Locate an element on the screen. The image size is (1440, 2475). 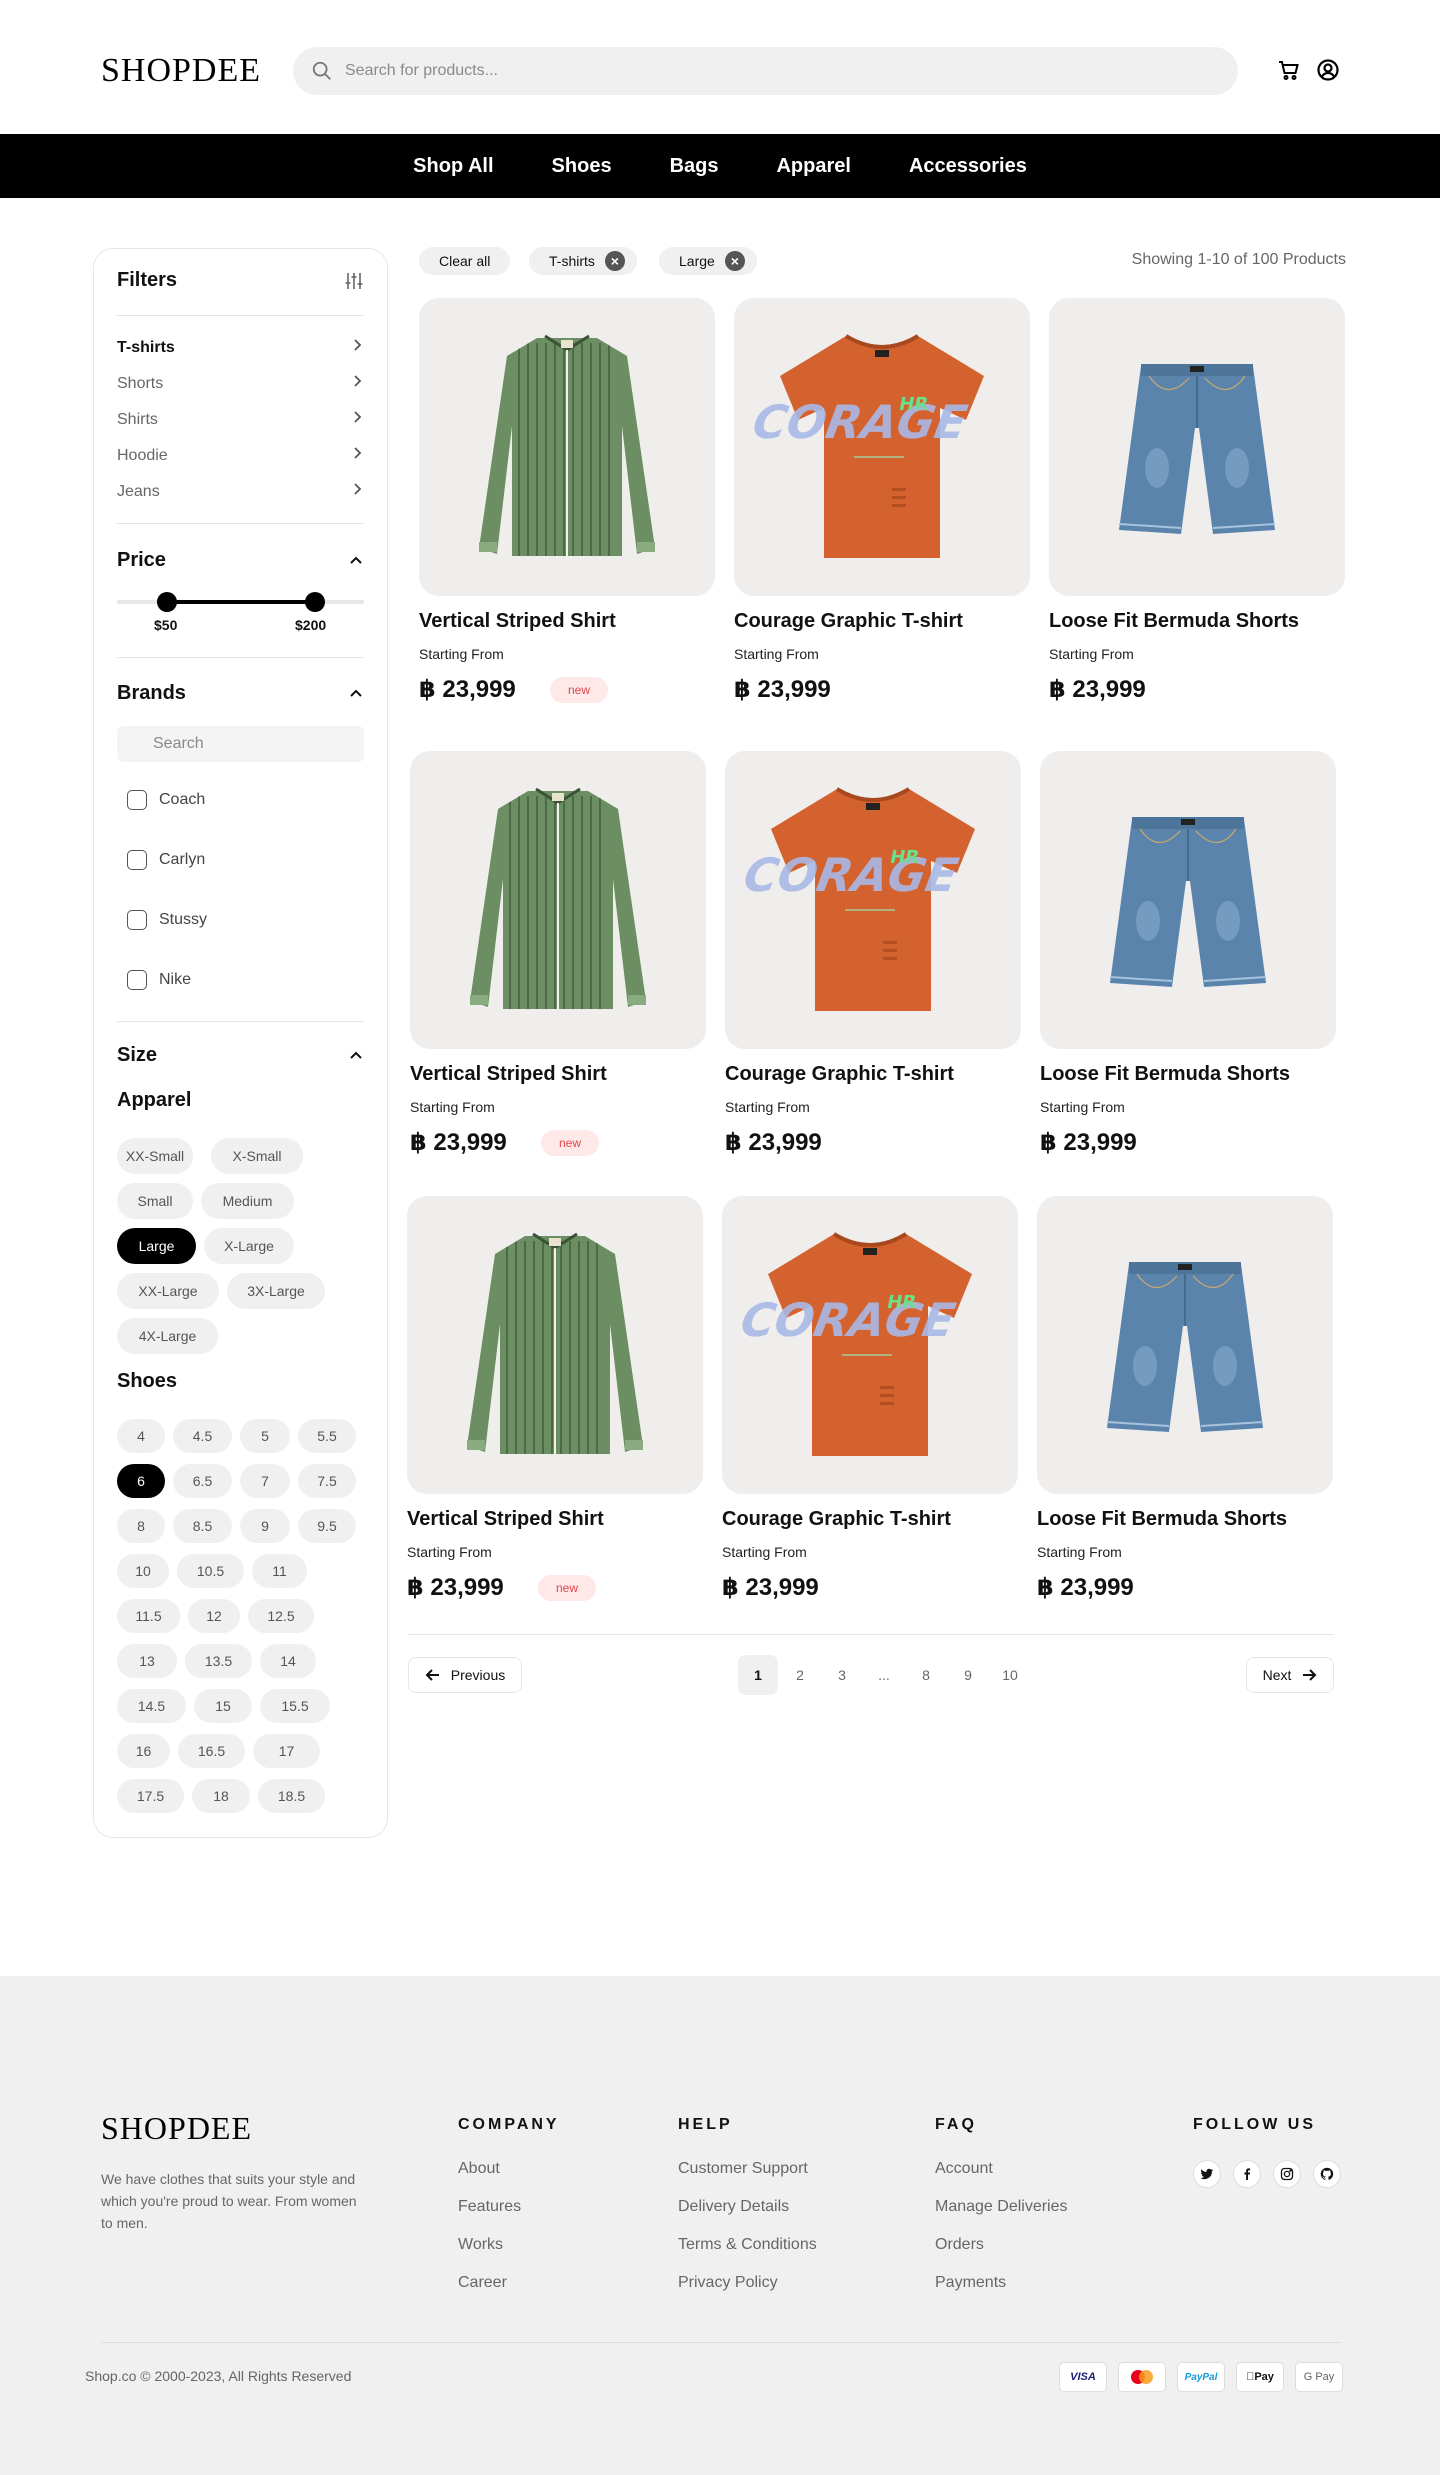
footer-link: Delivery Details is located at coordinates (733, 2207).